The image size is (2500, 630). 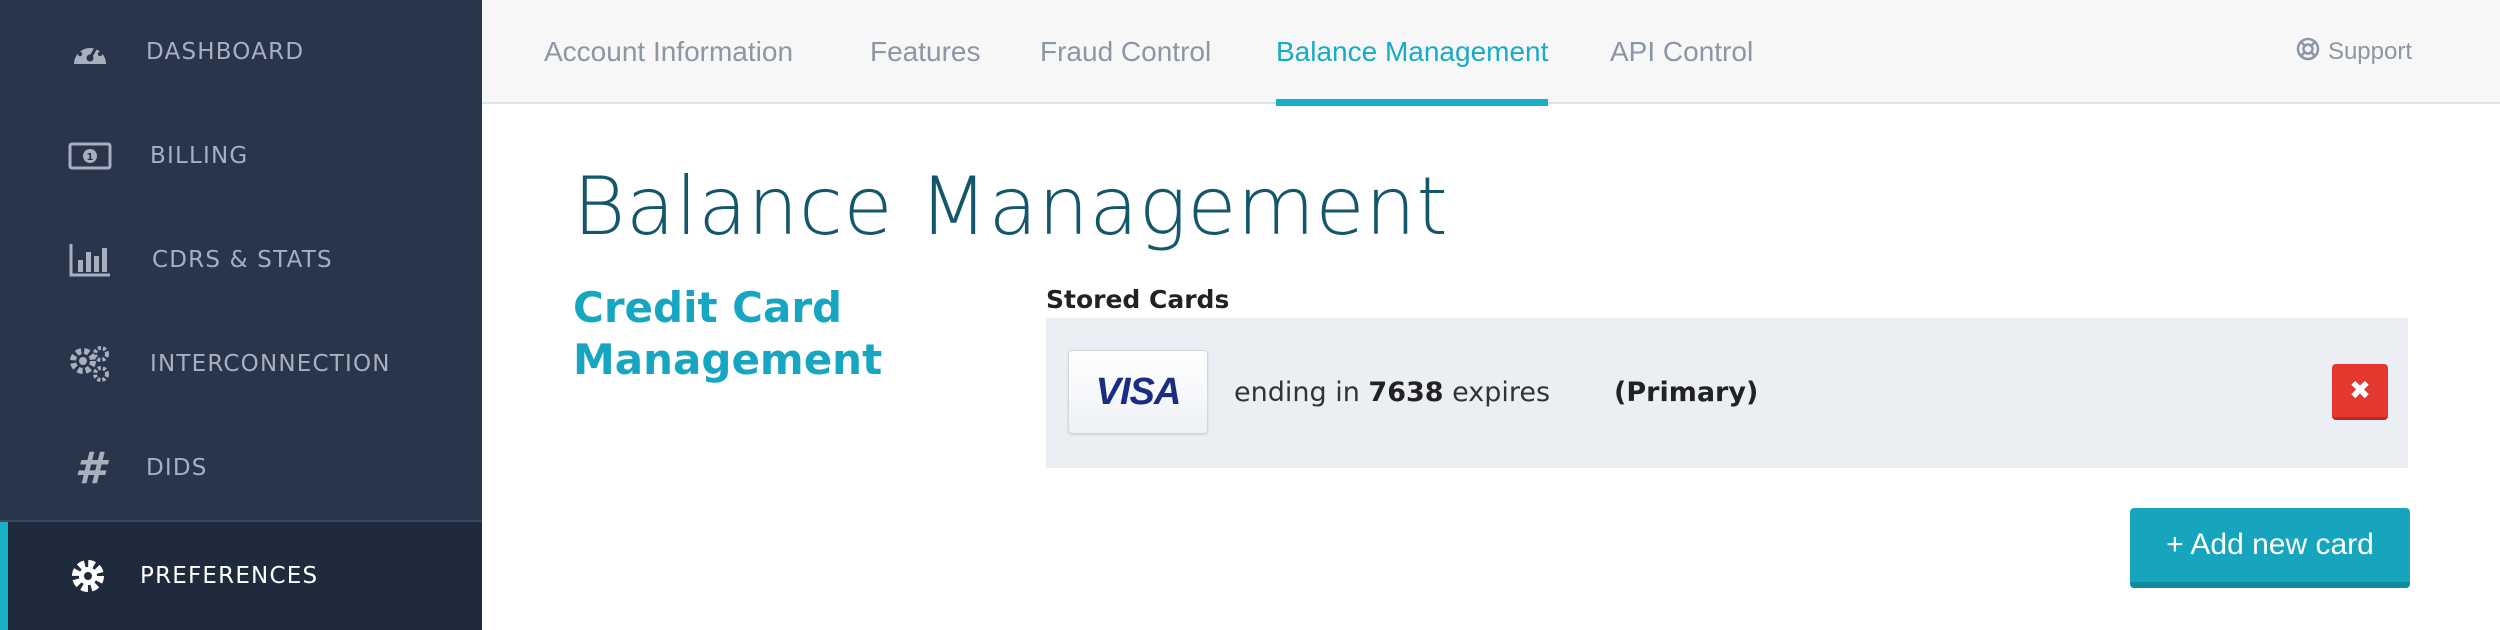 What do you see at coordinates (241, 468) in the screenshot?
I see `sidebar-item-dids: # DIDS` at bounding box center [241, 468].